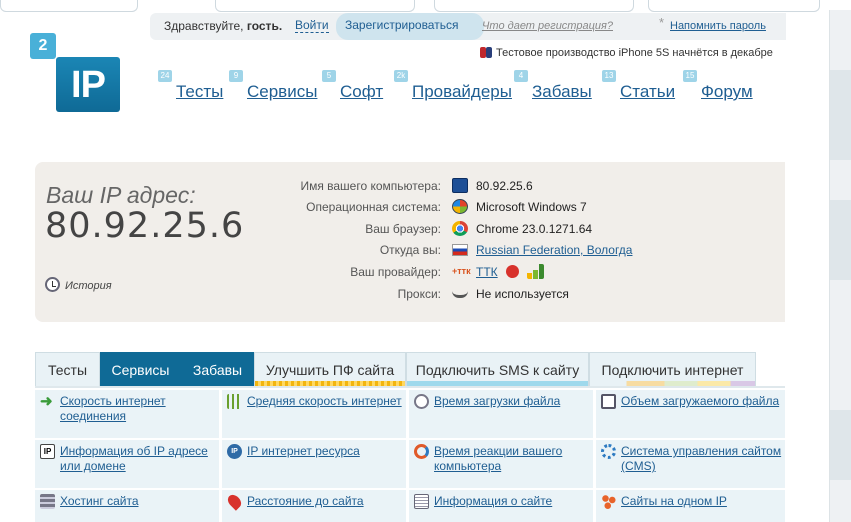 The height and width of the screenshot is (522, 851). Describe the element at coordinates (462, 92) in the screenshot. I see `nav-label: Провайдеры` at that location.